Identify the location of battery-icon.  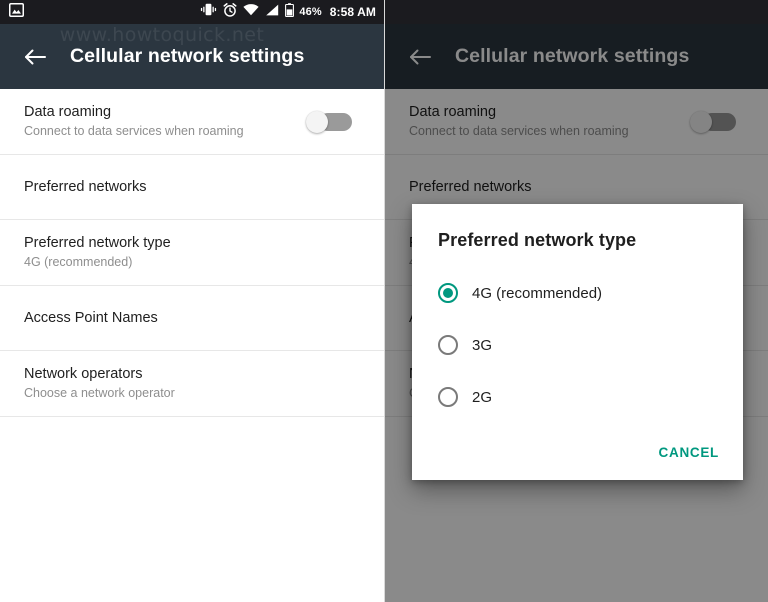
(290, 12).